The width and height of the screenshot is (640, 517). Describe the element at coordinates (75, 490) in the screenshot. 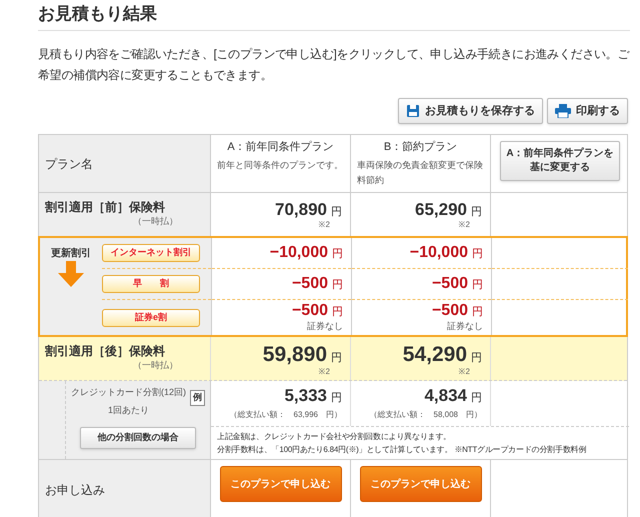

I see `row-label: お申し込み` at that location.